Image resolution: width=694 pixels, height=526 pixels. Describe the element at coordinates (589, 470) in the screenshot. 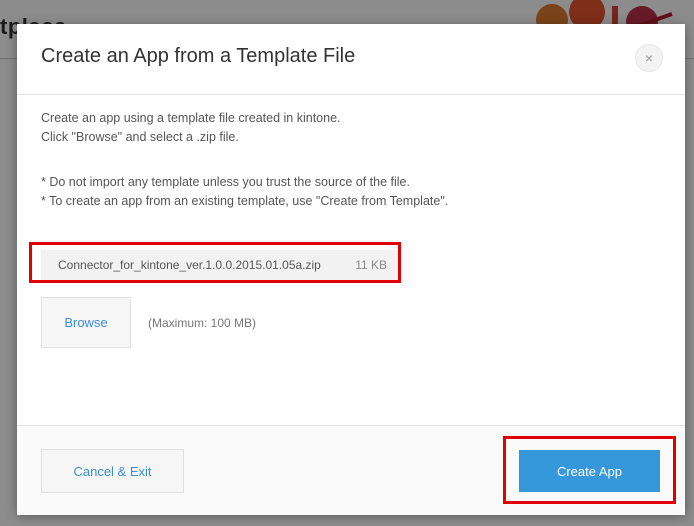

I see `create-app-highlight-box` at that location.